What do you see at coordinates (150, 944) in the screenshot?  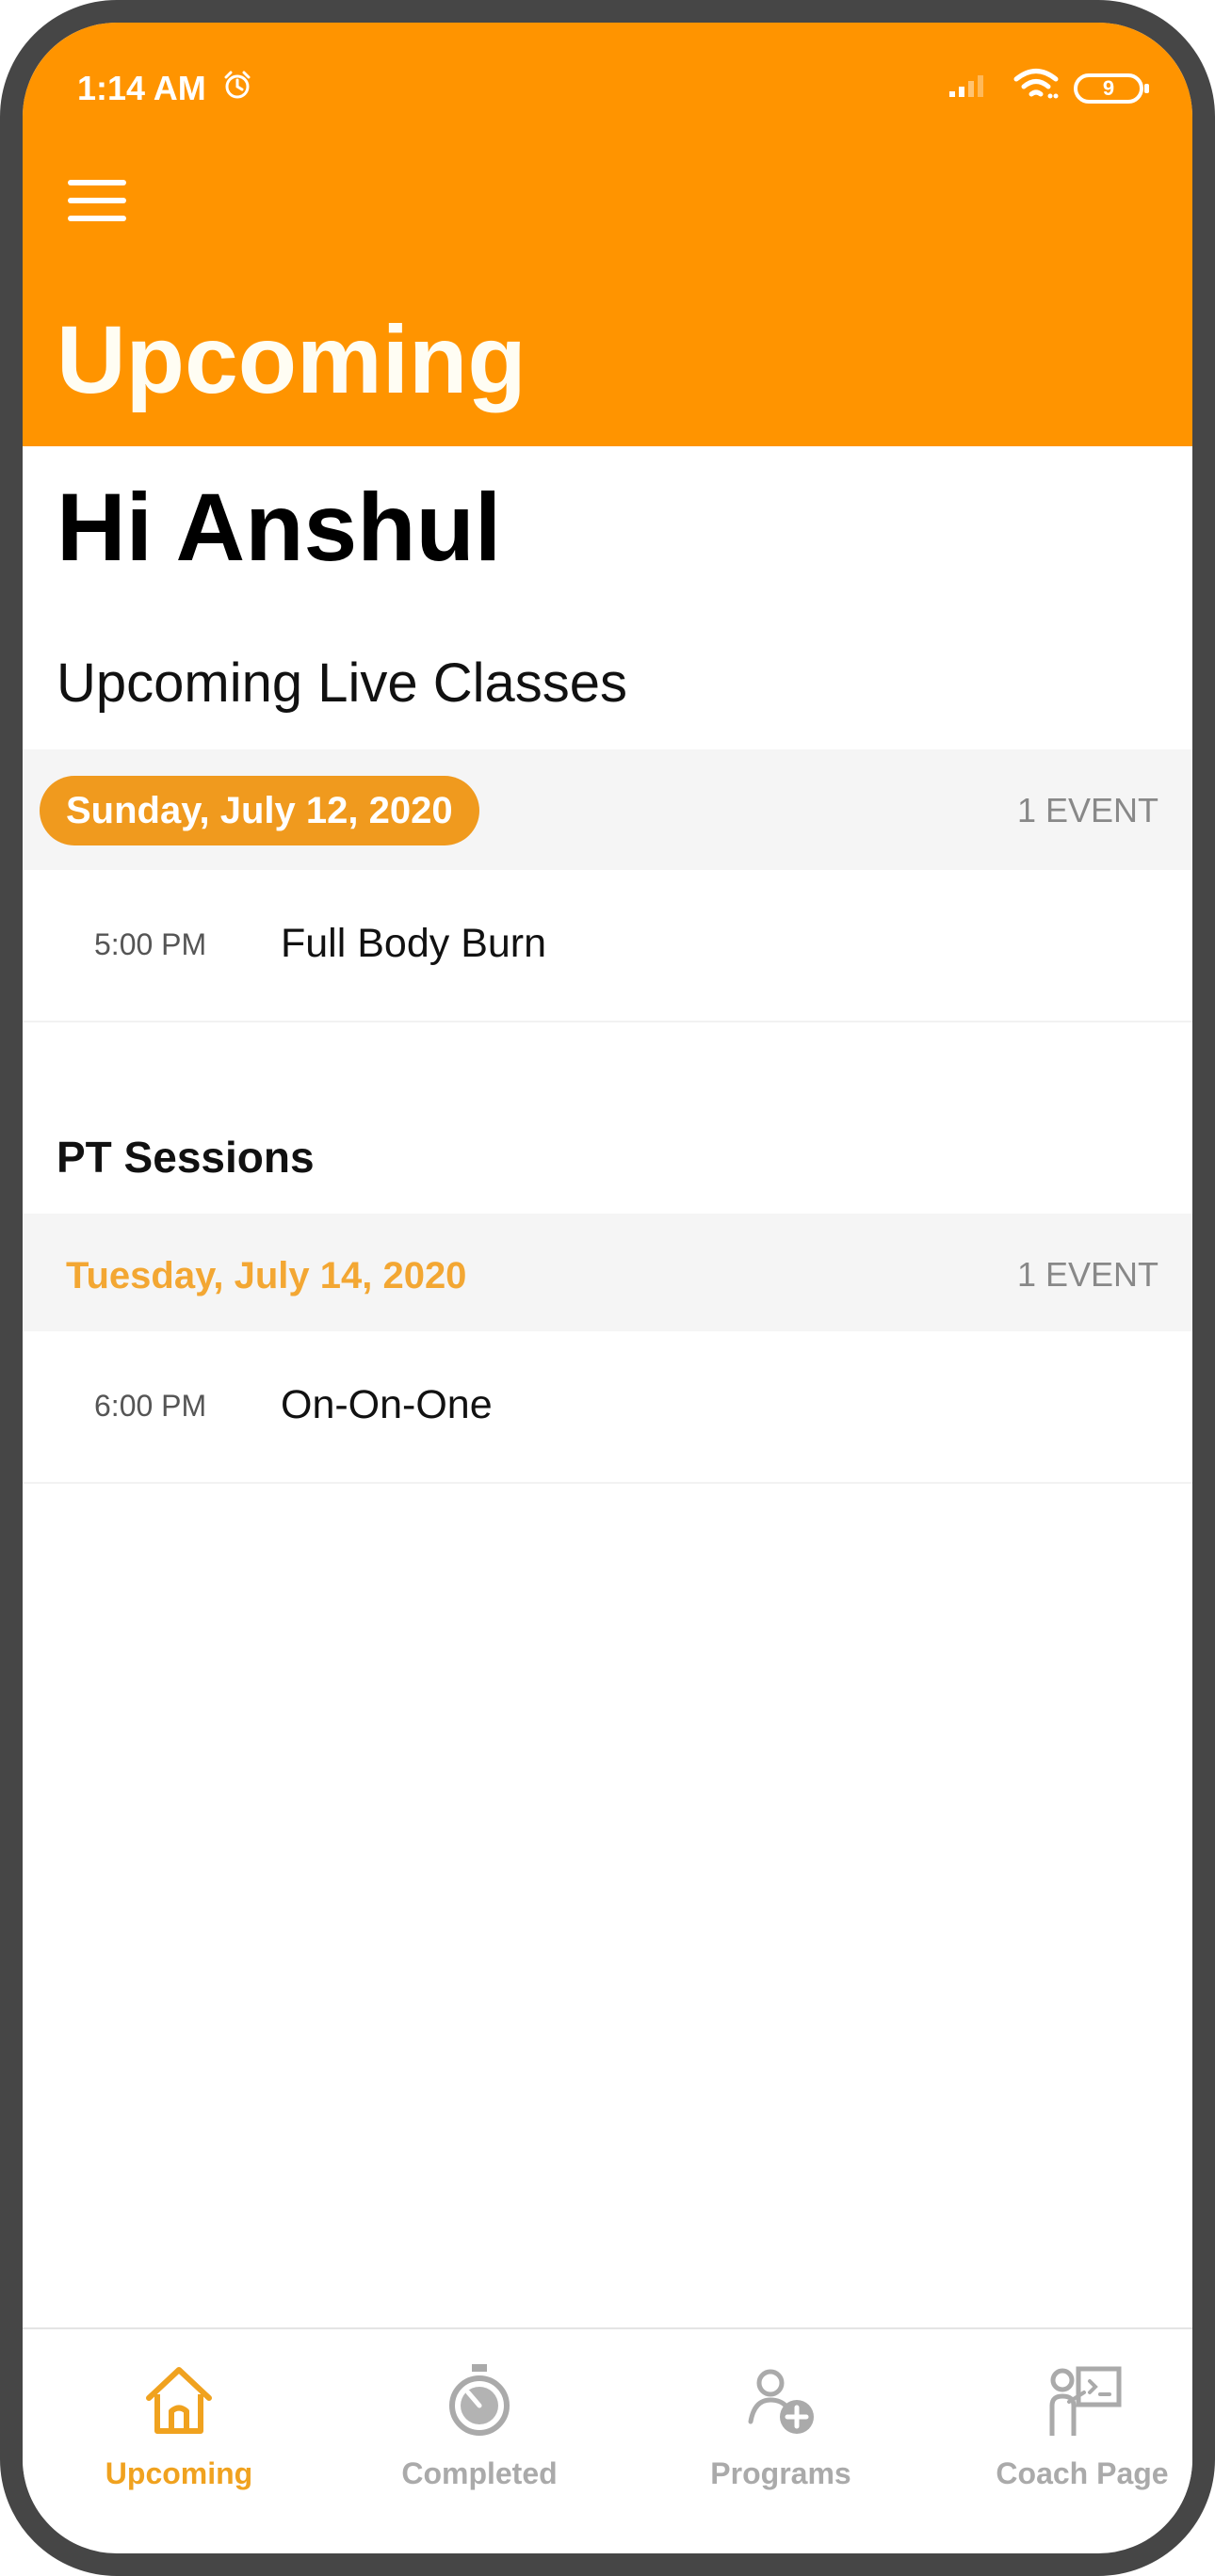 I see `event-time: 5:00 PM` at bounding box center [150, 944].